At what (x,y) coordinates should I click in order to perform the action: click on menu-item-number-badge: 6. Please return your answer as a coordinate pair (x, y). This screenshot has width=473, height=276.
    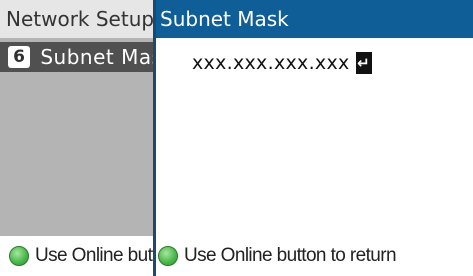
    Looking at the image, I should click on (19, 56).